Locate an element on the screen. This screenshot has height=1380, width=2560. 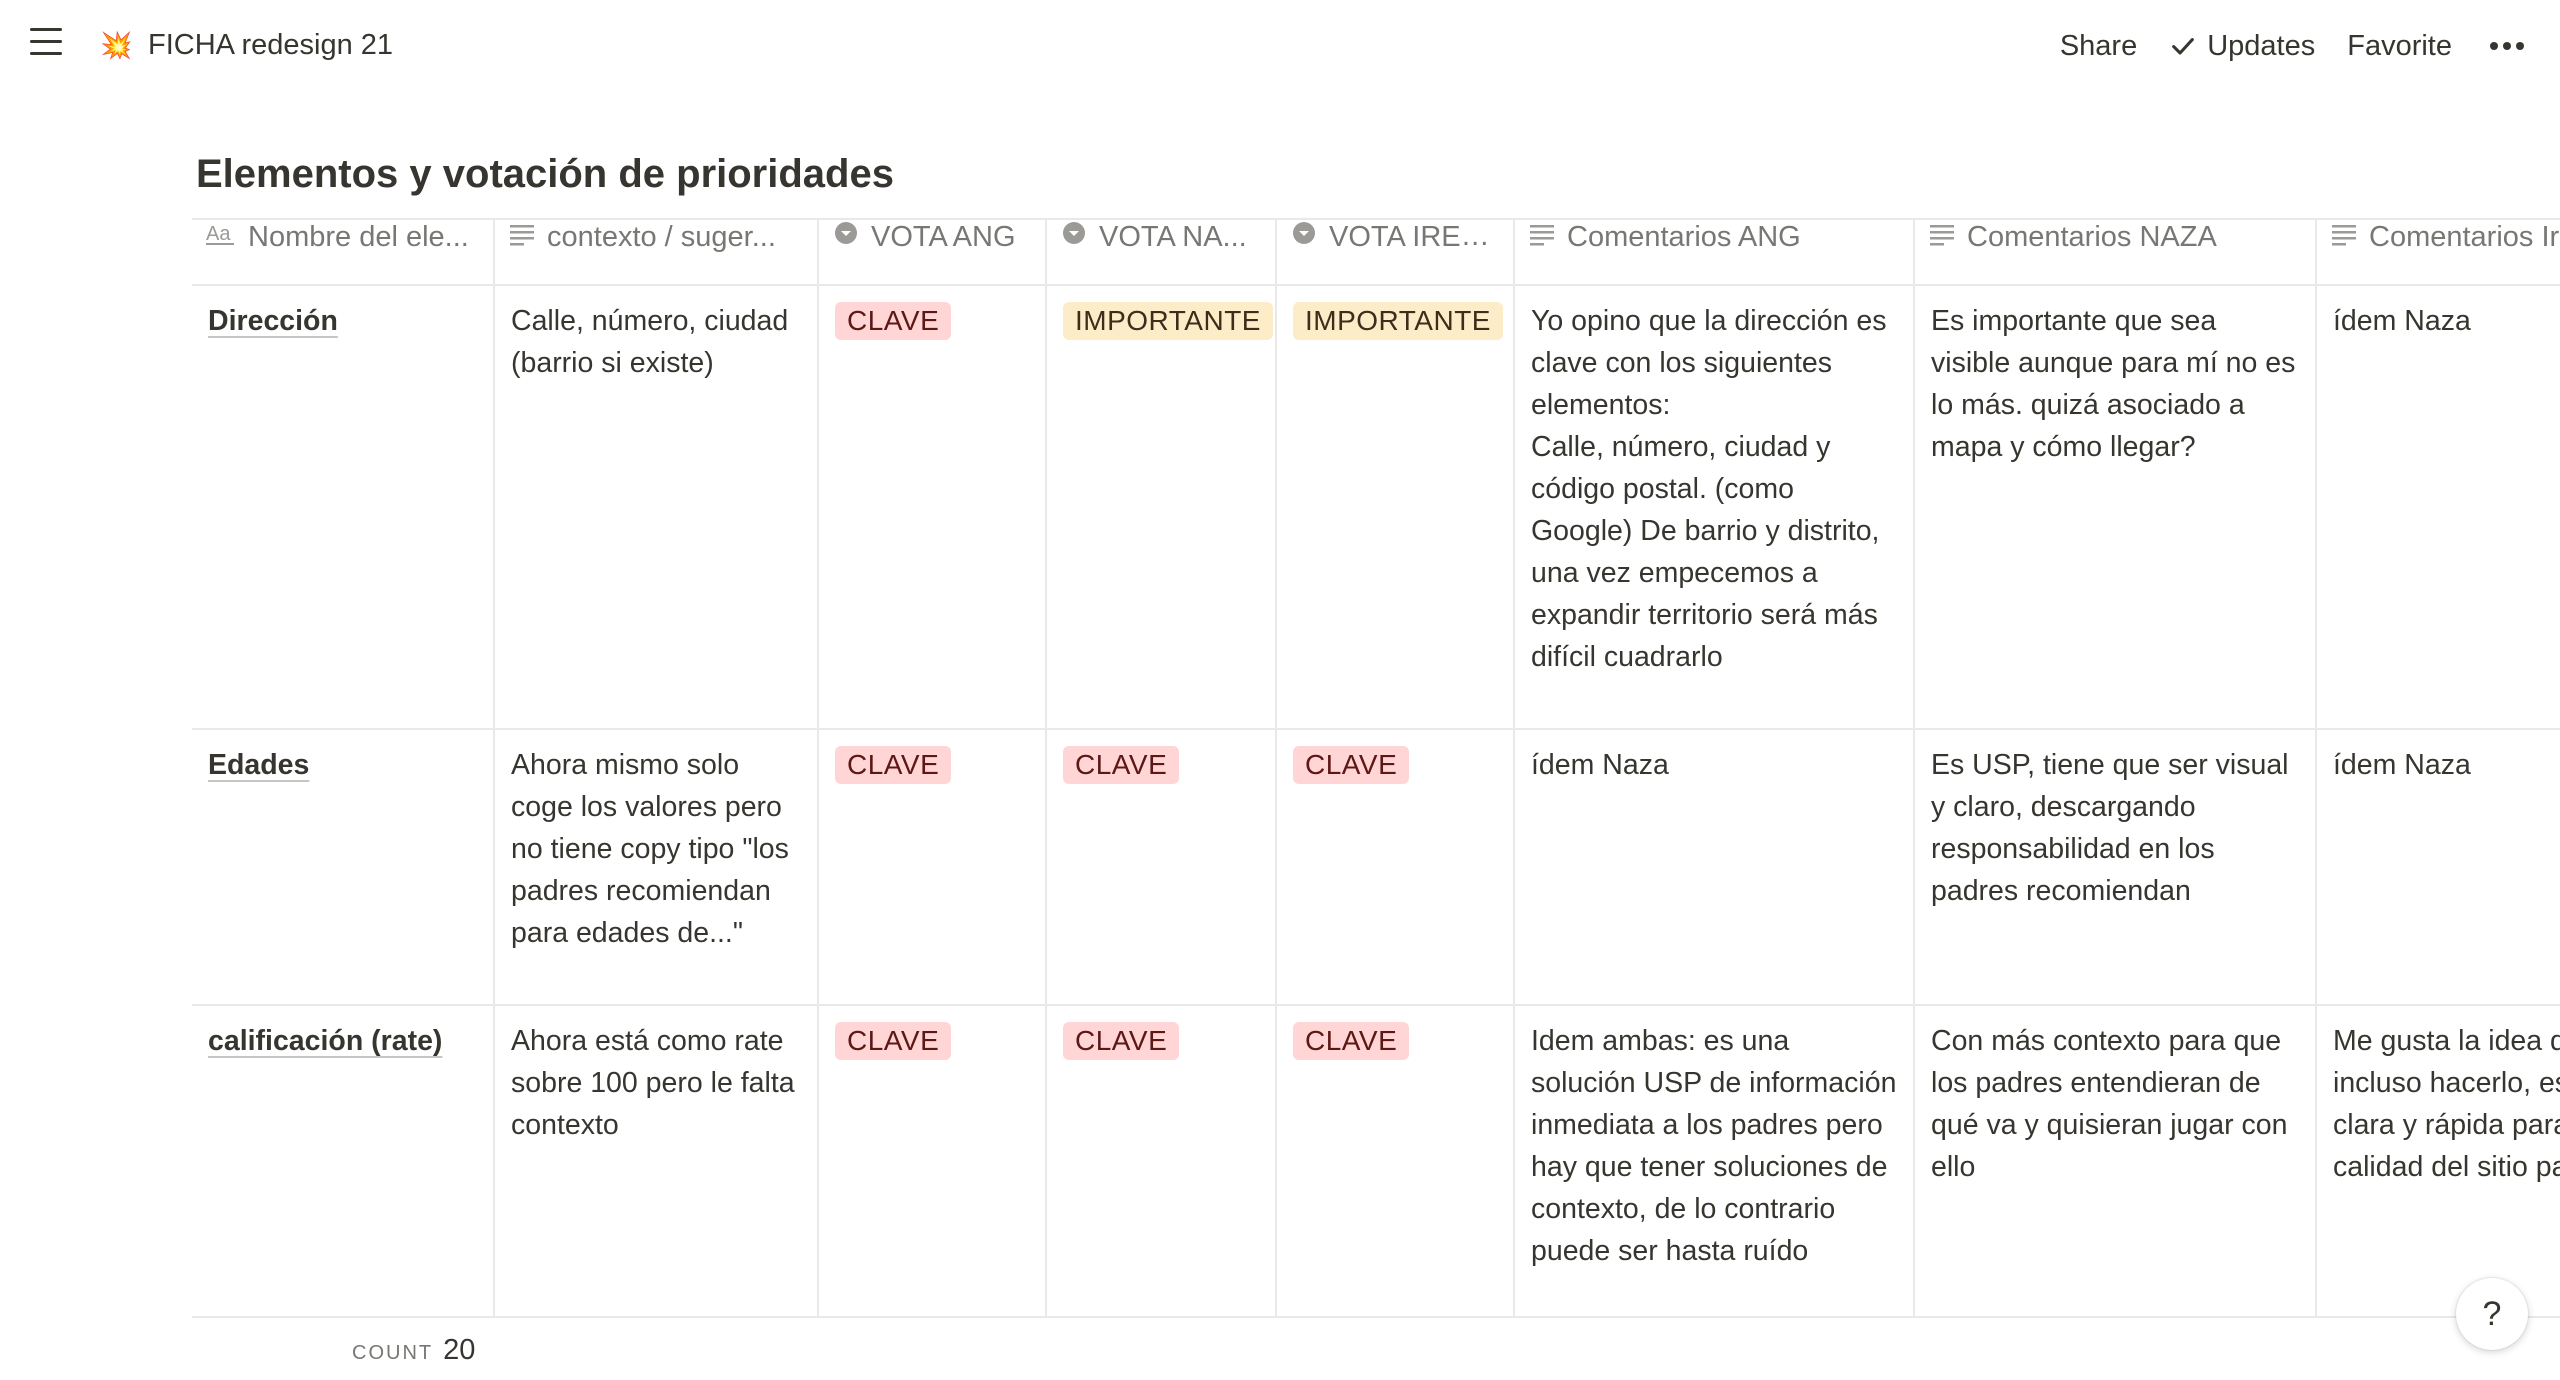
updates-label: Updates is located at coordinates (2261, 45).